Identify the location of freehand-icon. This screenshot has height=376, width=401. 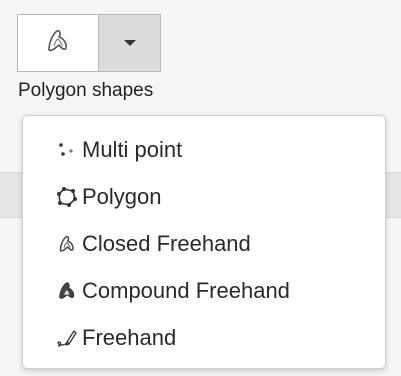
(67, 338).